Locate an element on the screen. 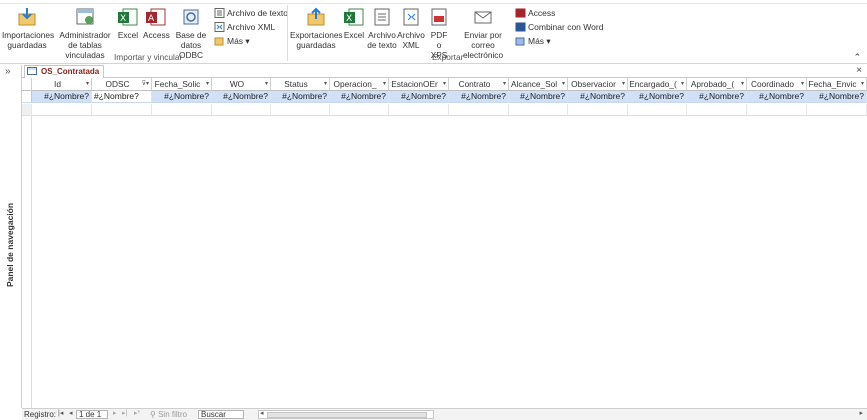  nav-pane-label: Panel de navegación is located at coordinates (10, 245).